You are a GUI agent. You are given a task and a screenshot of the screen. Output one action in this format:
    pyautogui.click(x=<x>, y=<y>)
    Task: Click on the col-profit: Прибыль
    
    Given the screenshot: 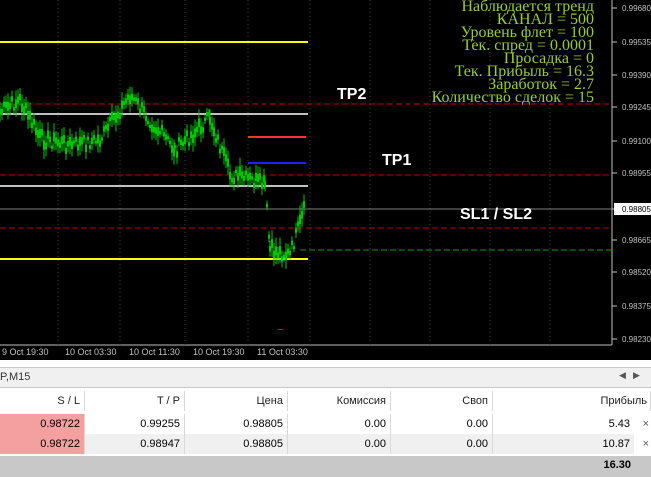 What is the action you would take?
    pyautogui.click(x=572, y=401)
    